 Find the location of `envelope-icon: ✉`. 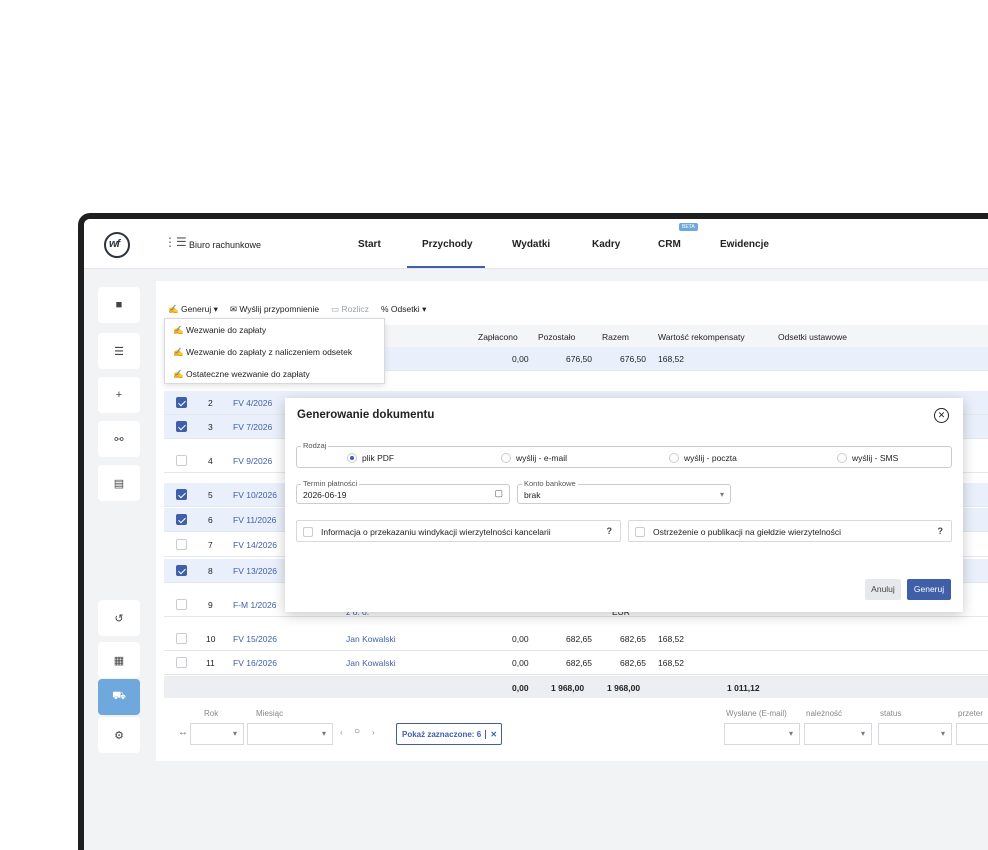

envelope-icon: ✉ is located at coordinates (233, 308).